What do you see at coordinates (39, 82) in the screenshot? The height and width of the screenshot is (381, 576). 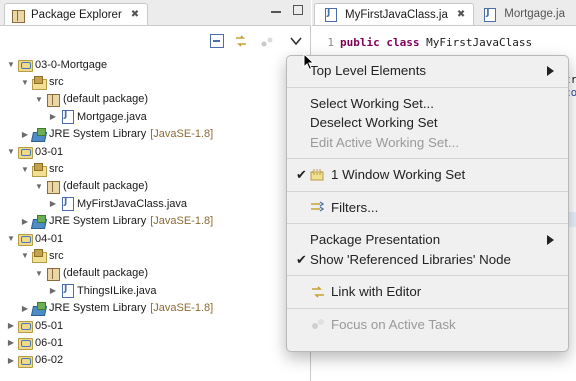 I see `source-folder-icon` at bounding box center [39, 82].